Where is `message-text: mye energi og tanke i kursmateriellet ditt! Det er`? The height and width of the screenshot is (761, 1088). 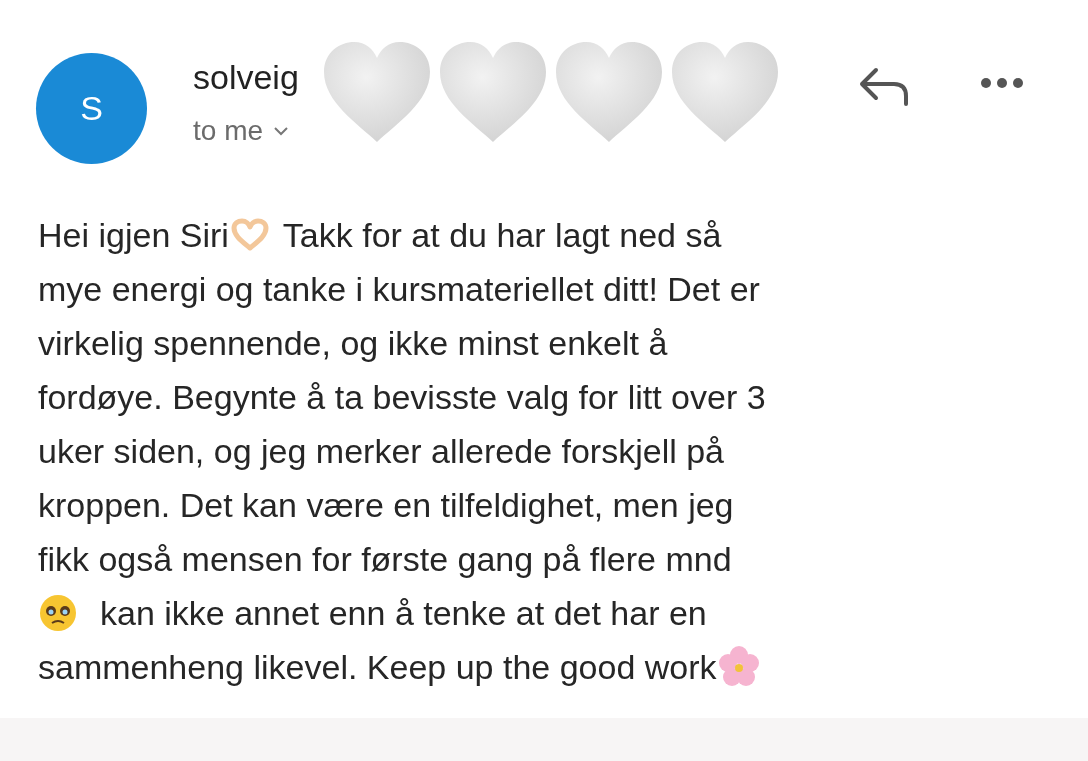
message-text: mye energi og tanke i kursmateriellet ditt! Det er is located at coordinates (399, 289).